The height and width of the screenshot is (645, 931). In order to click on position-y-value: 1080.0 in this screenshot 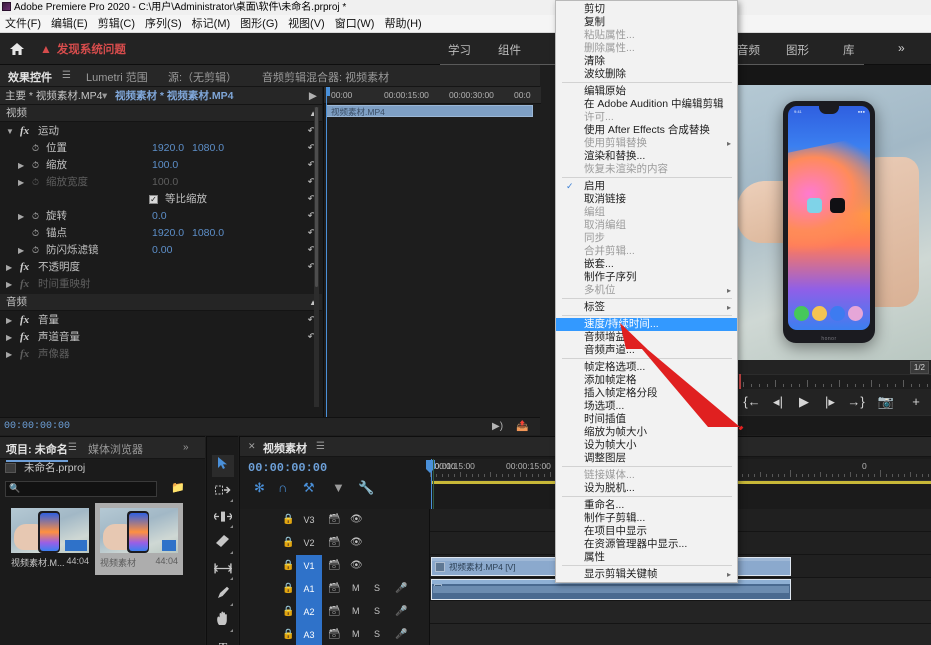, I will do `click(208, 148)`.